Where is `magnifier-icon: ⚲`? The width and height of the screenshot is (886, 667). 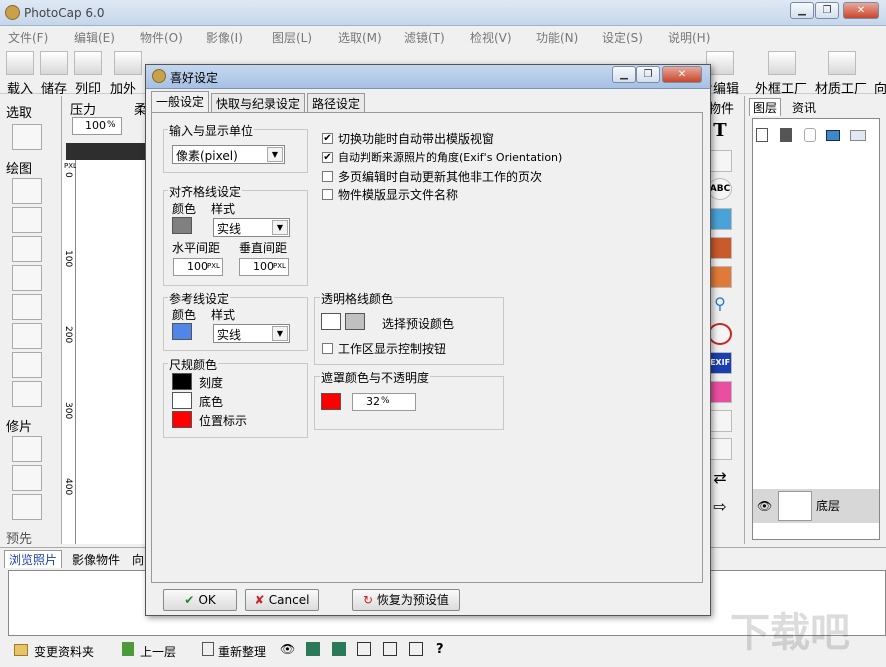 magnifier-icon: ⚲ is located at coordinates (720, 305).